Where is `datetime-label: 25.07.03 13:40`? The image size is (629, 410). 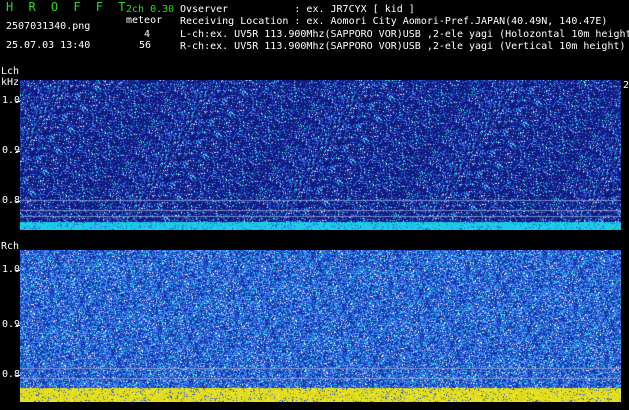
datetime-label: 25.07.03 13:40 is located at coordinates (48, 45).